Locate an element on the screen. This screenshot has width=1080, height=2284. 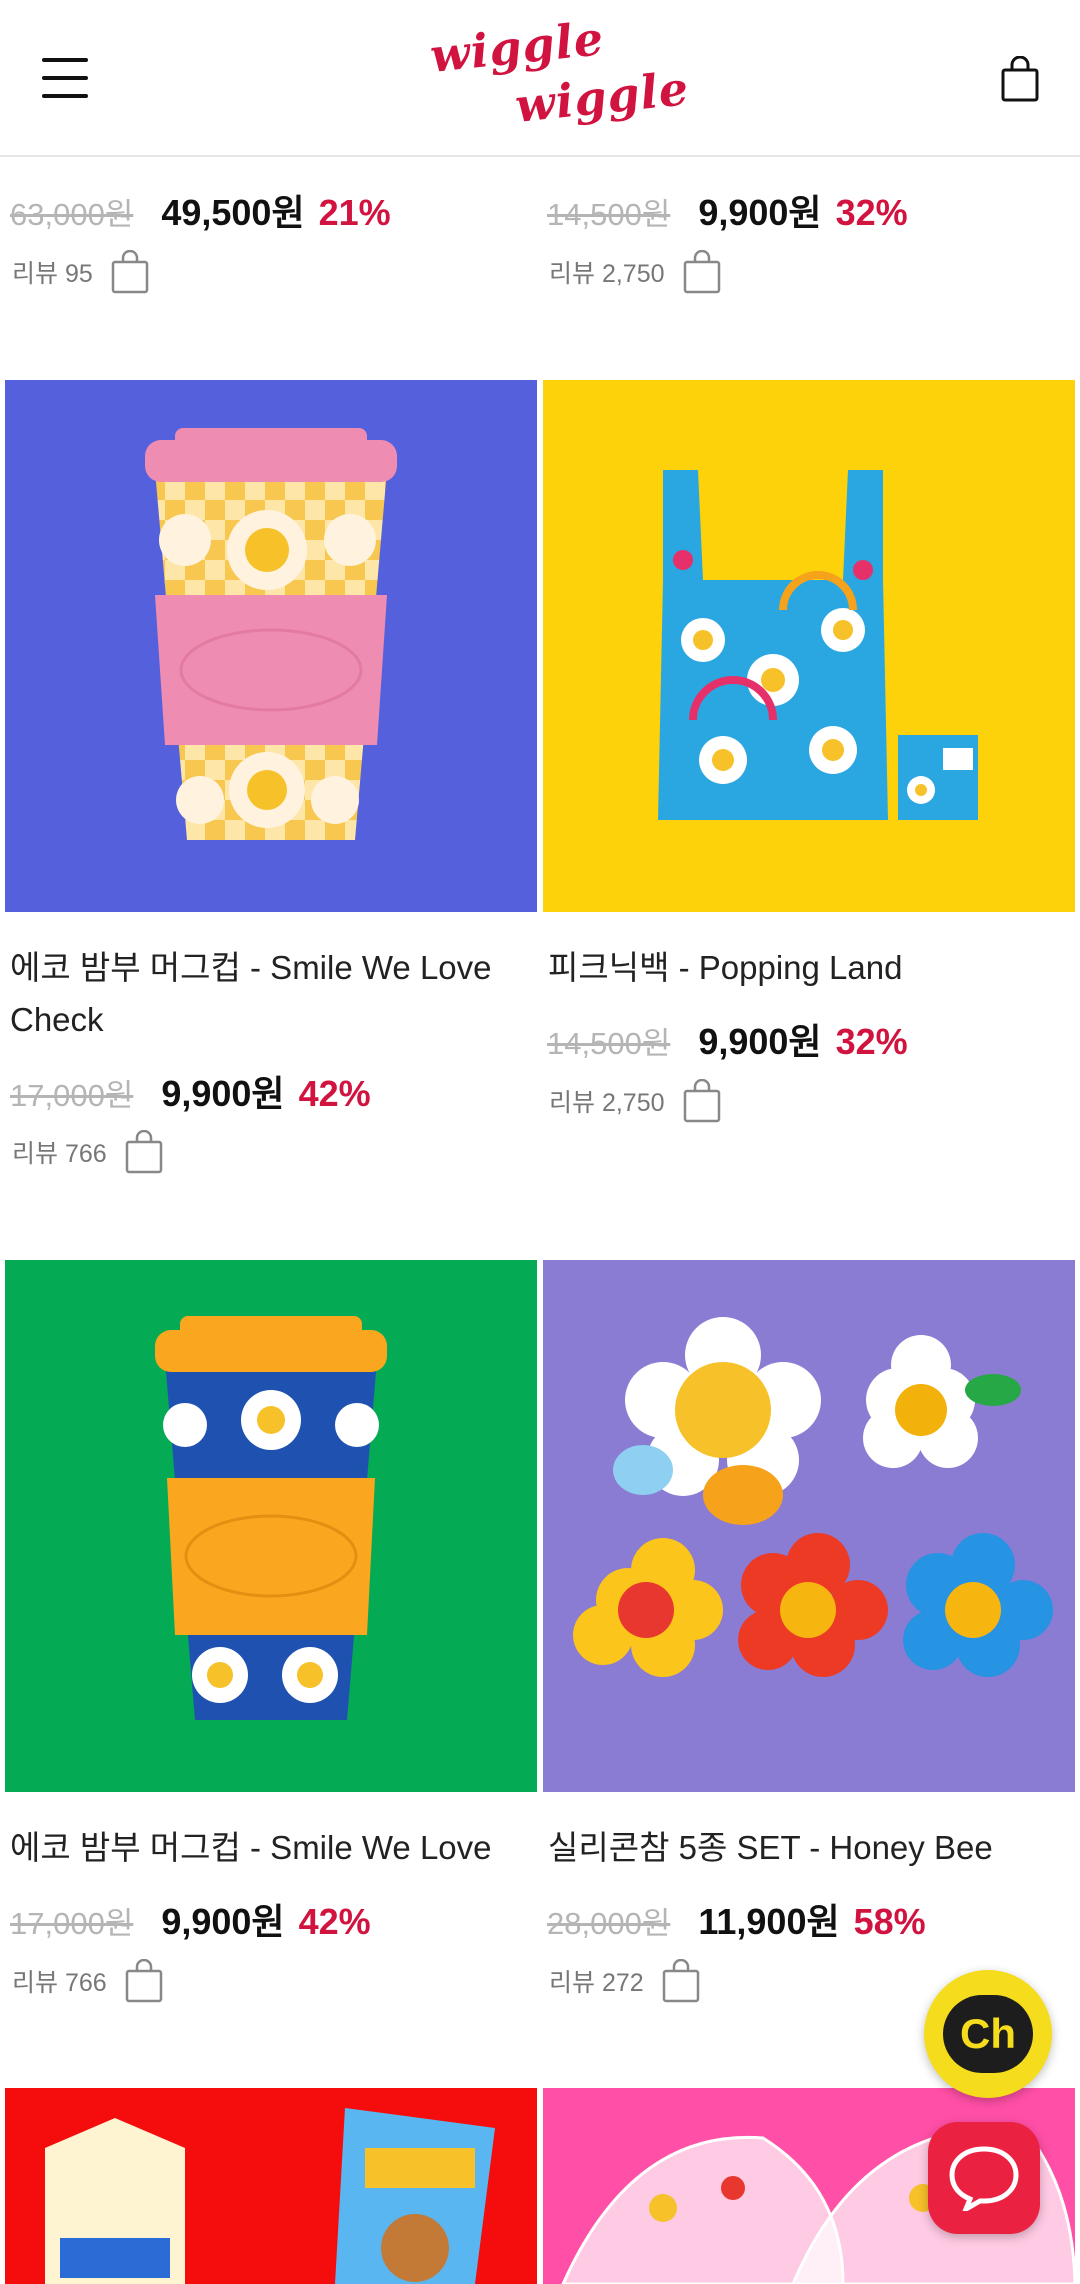
channel-label: Ch is located at coordinates (988, 2033).